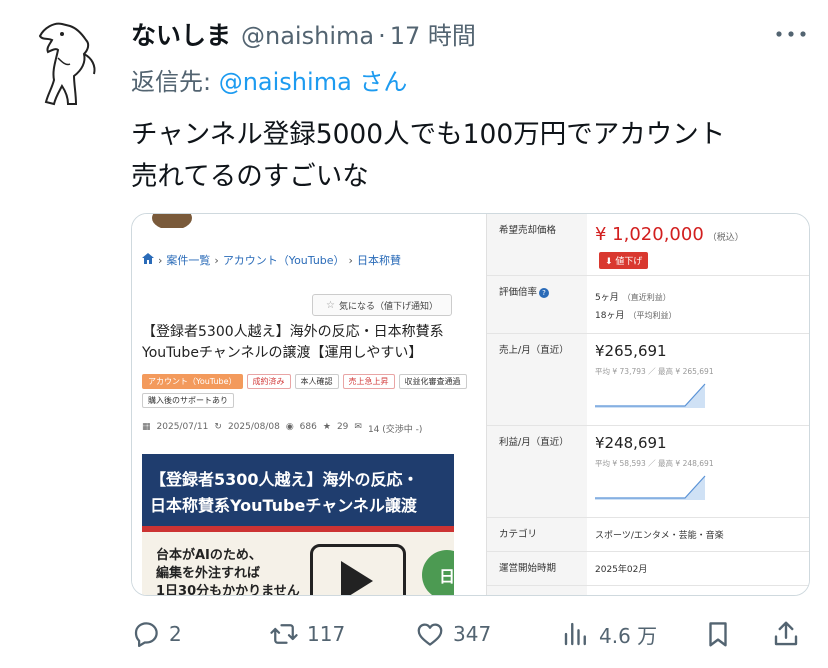 Image resolution: width=828 pixels, height=668 pixels. Describe the element at coordinates (432, 381) in the screenshot. I see `tag: 収益化審査通過` at that location.